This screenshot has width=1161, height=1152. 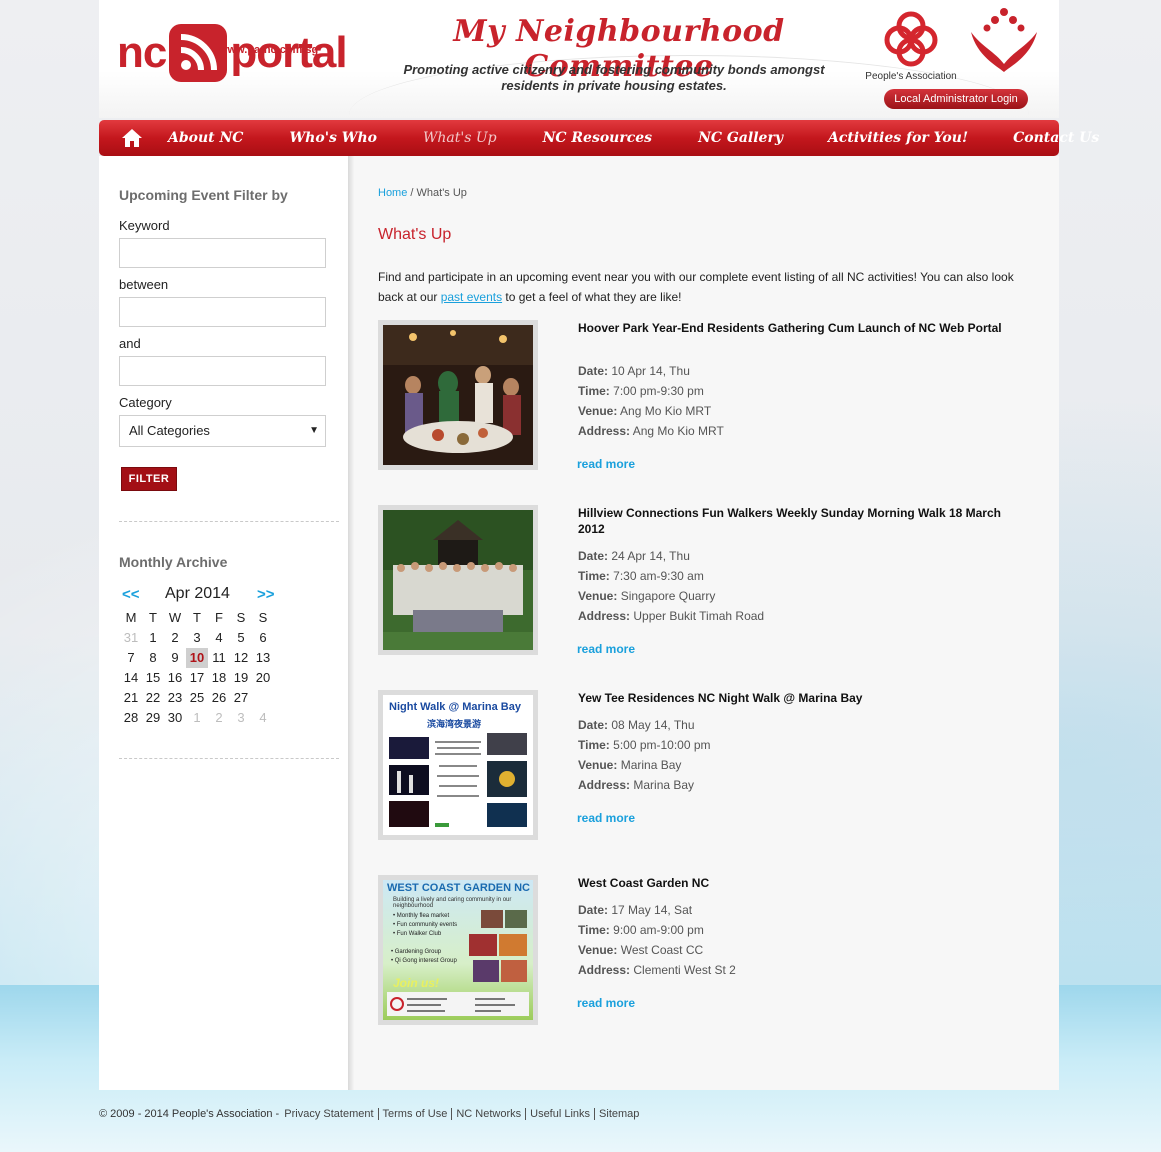 I want to click on and-label: and, so click(x=130, y=343).